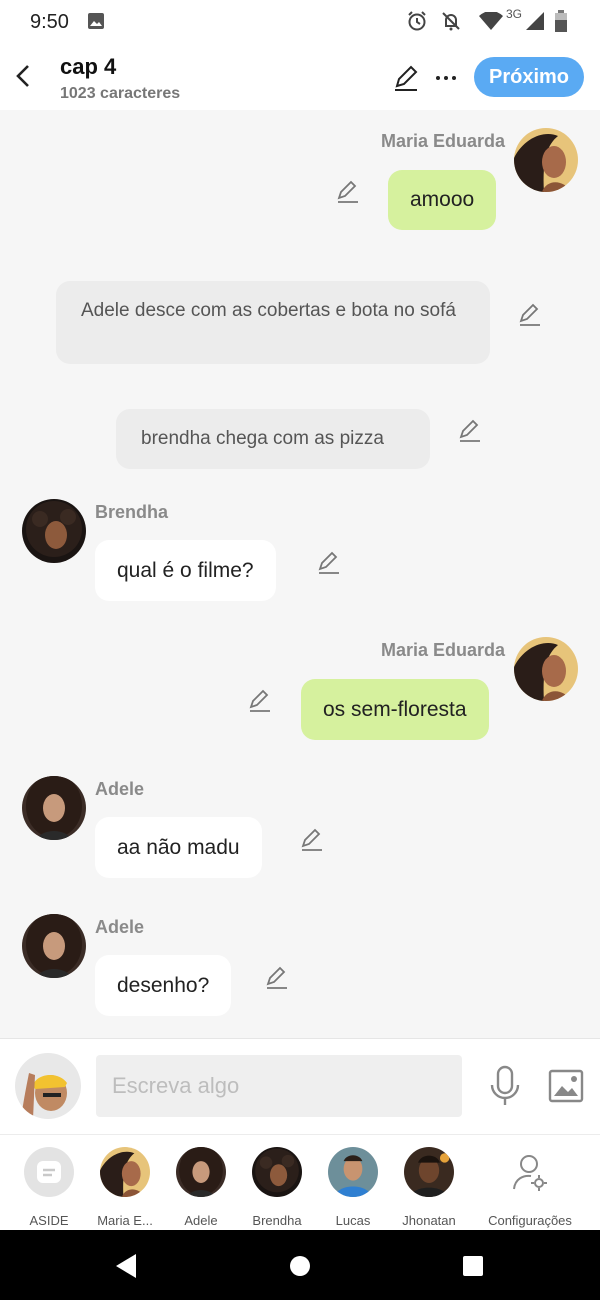  I want to click on alarm-icon, so click(417, 21).